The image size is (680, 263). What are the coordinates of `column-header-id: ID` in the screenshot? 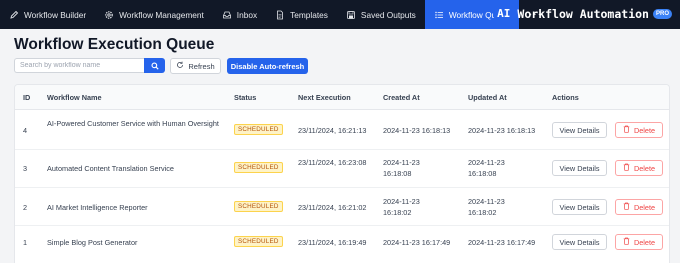 It's located at (27, 97).